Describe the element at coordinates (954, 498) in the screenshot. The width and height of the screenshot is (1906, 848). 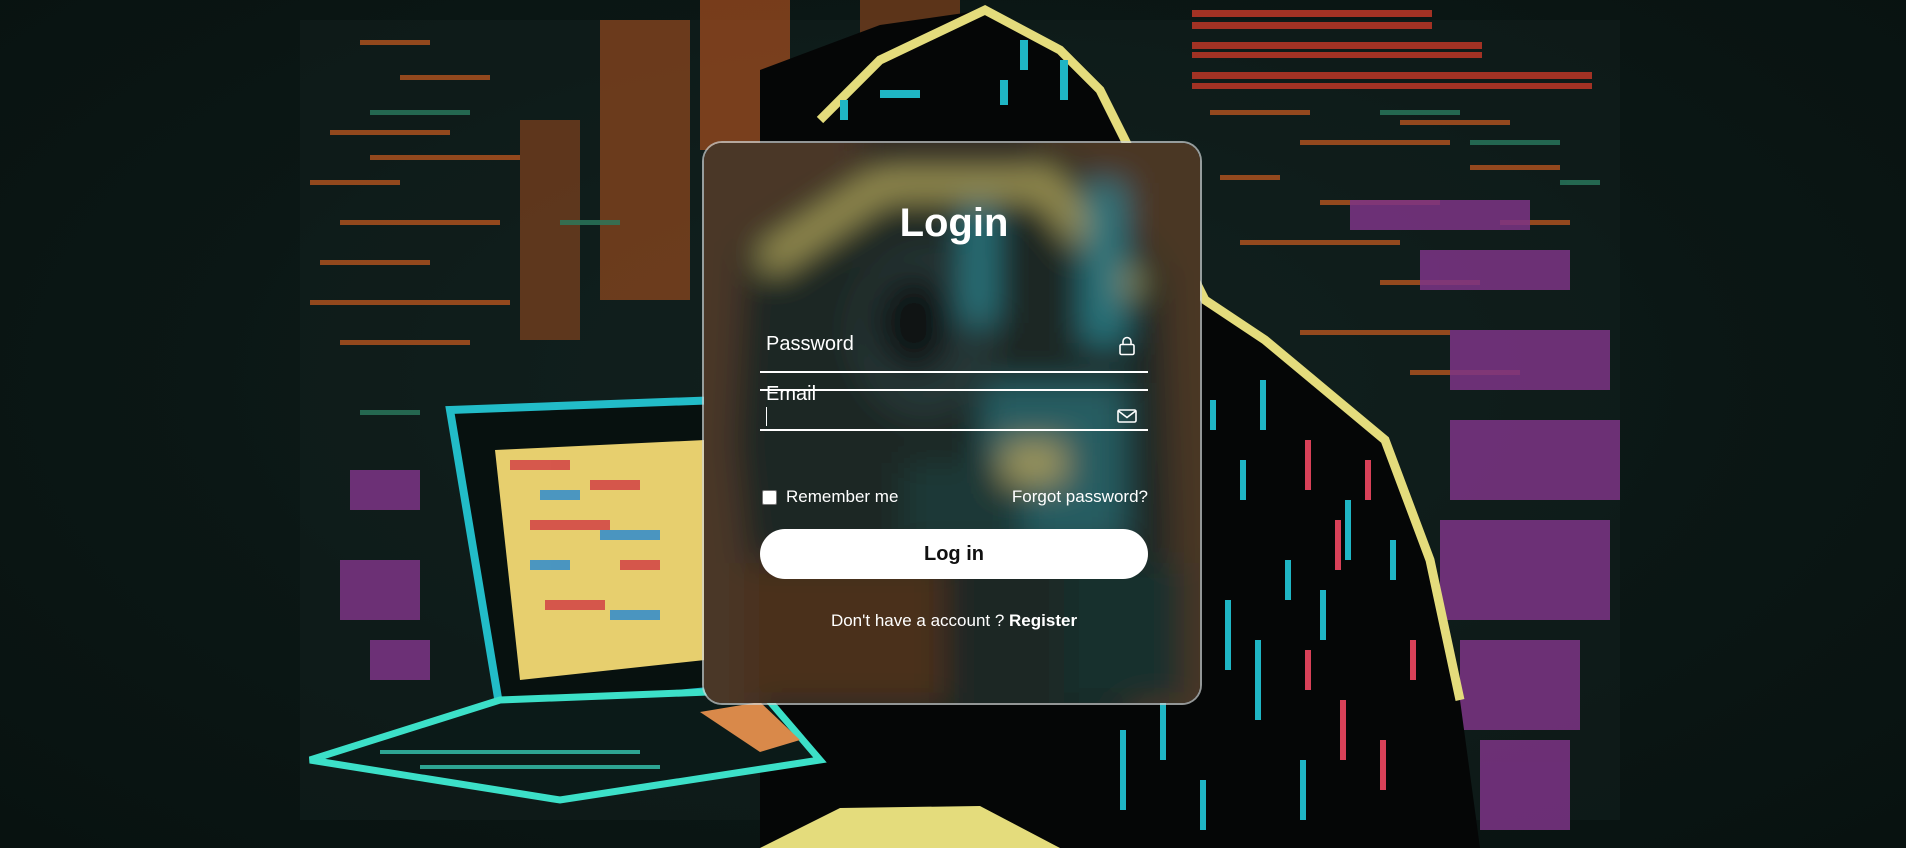
I see `form-options-row: Remember me Forgot password?` at that location.